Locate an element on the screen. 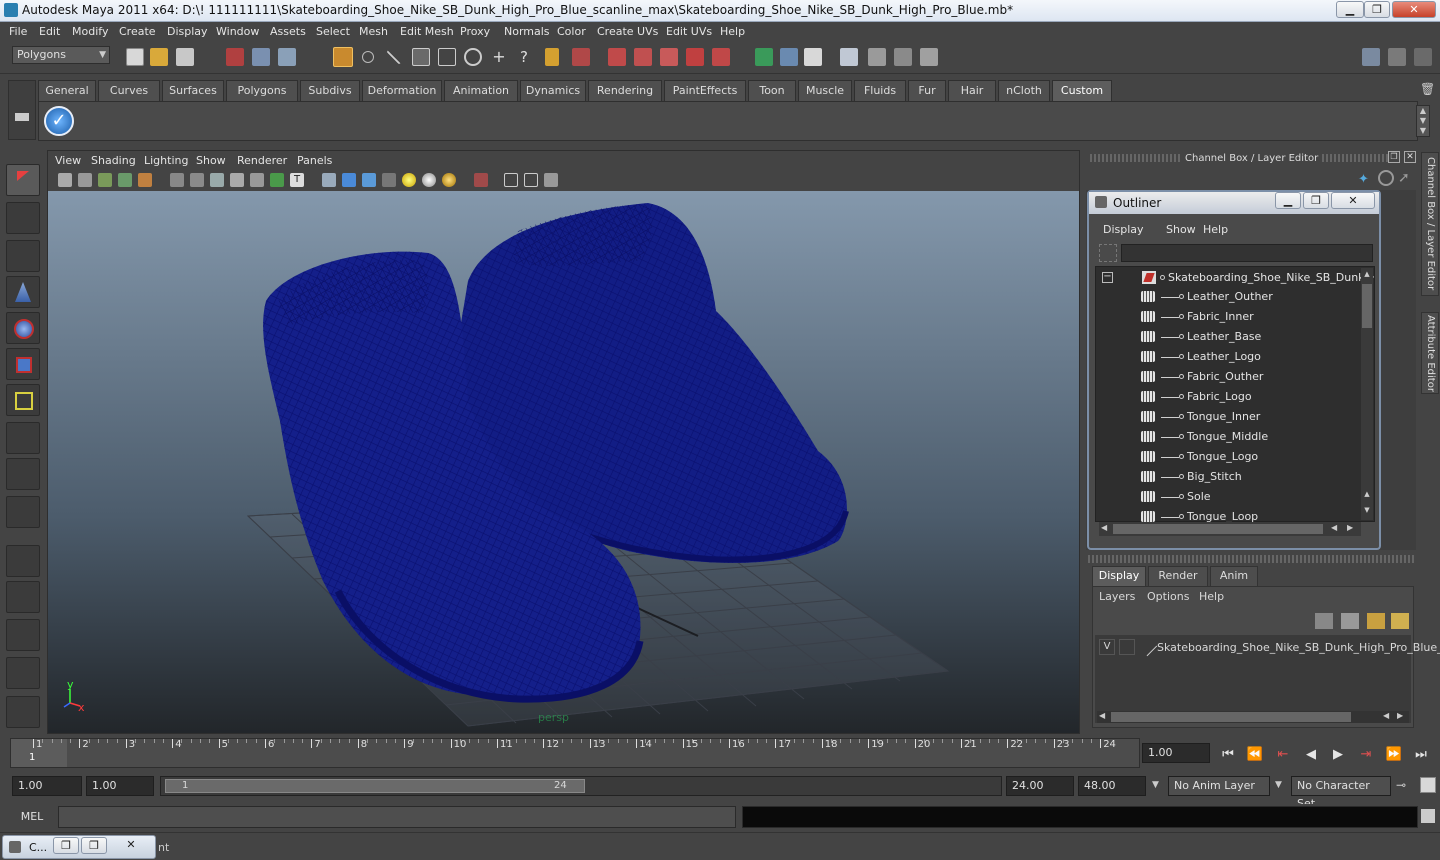 Image resolution: width=1440 pixels, height=860 pixels. vp-menu-show: Show is located at coordinates (211, 160).